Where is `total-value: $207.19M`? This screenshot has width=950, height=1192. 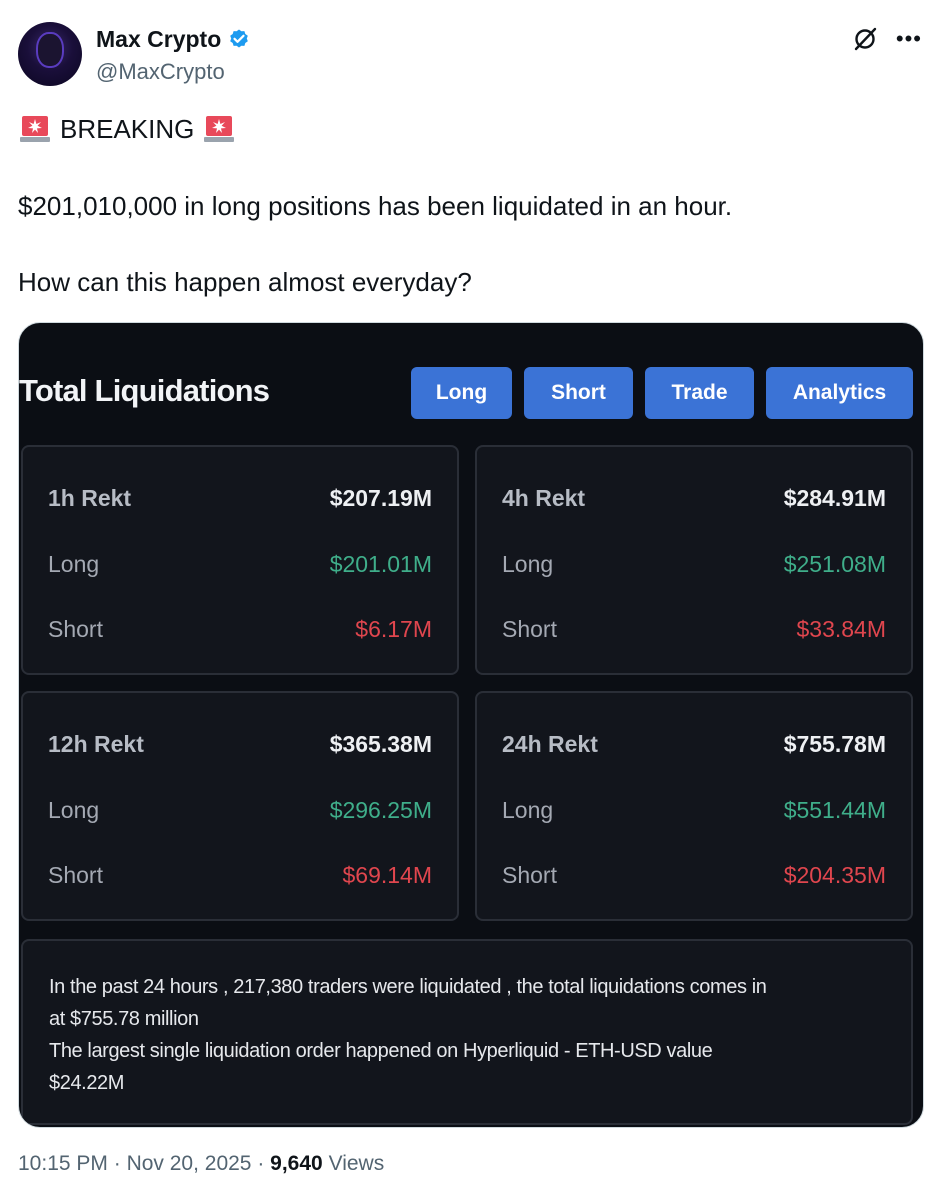
total-value: $207.19M is located at coordinates (380, 498).